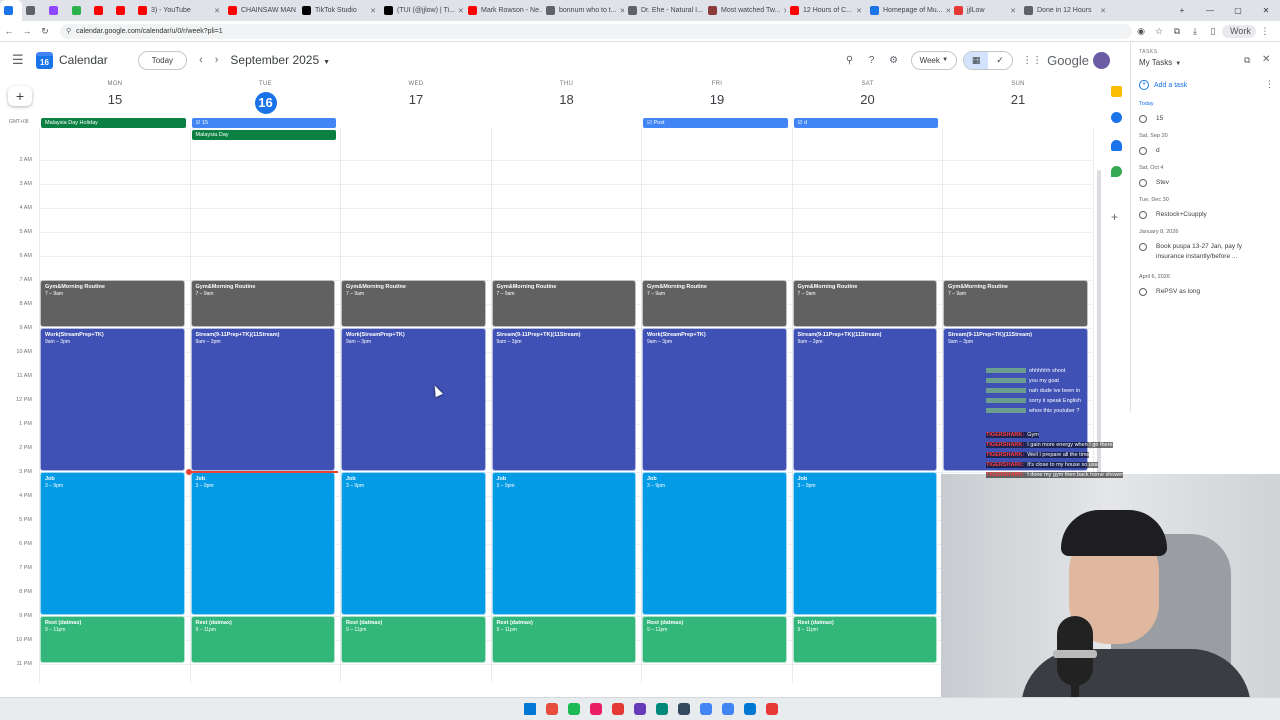 This screenshot has height=720, width=1280. Describe the element at coordinates (20, 96) in the screenshot. I see `create-button: +` at that location.